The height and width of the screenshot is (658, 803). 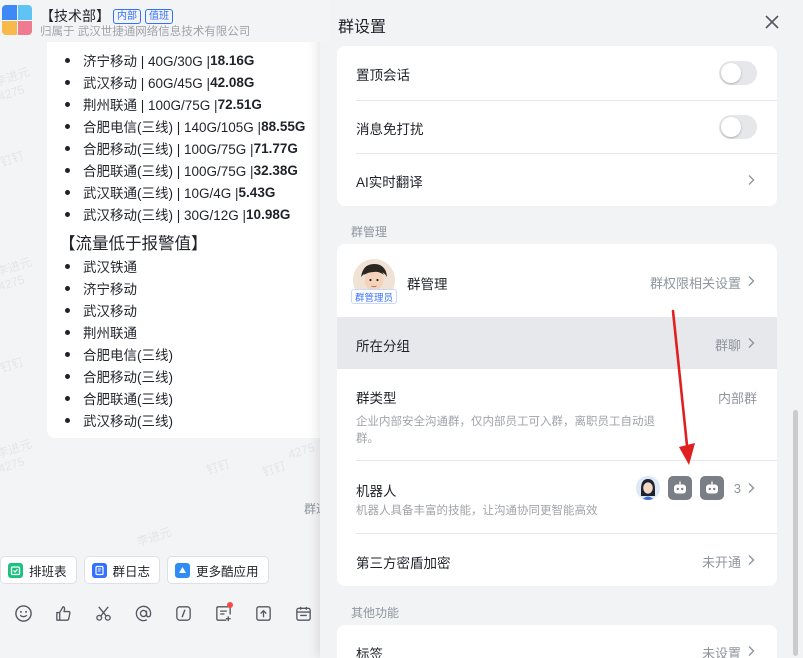 What do you see at coordinates (795, 533) in the screenshot?
I see `scrollbar-thumb` at bounding box center [795, 533].